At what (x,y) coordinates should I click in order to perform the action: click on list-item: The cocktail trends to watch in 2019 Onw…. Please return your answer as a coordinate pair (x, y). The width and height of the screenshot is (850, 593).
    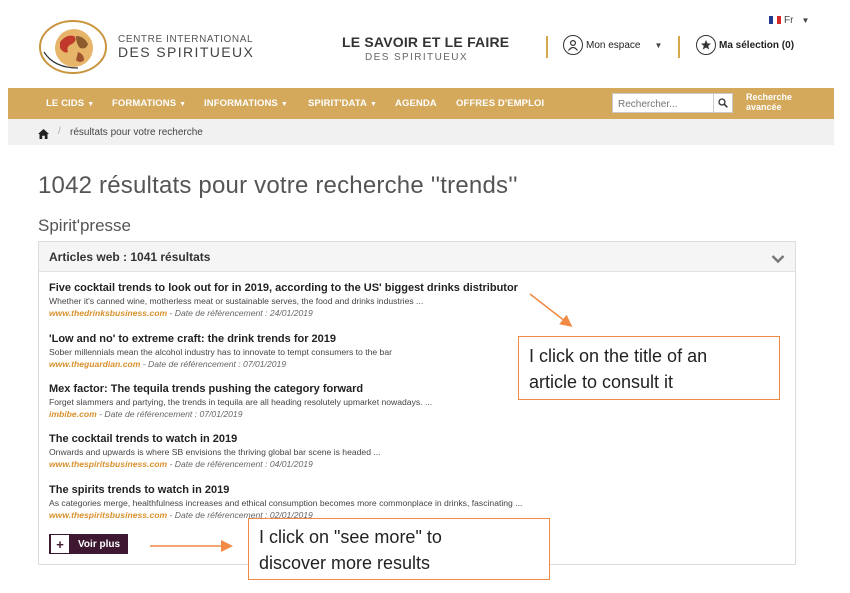
    Looking at the image, I should click on (419, 451).